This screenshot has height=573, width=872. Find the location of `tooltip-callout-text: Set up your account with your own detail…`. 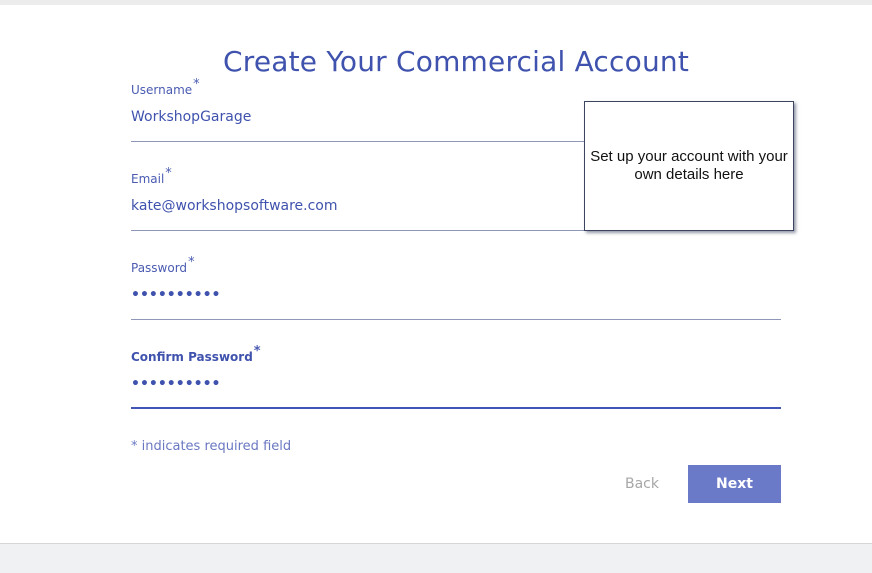

tooltip-callout-text: Set up your account with your own detail… is located at coordinates (689, 165).